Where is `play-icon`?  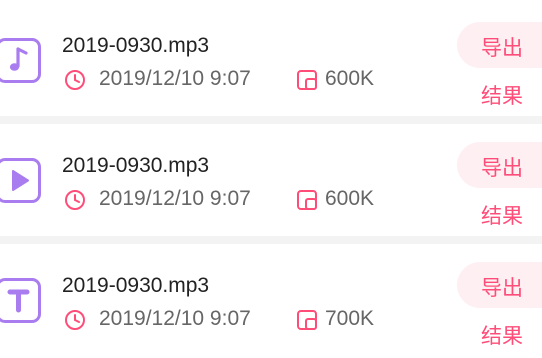
play-icon is located at coordinates (20, 180).